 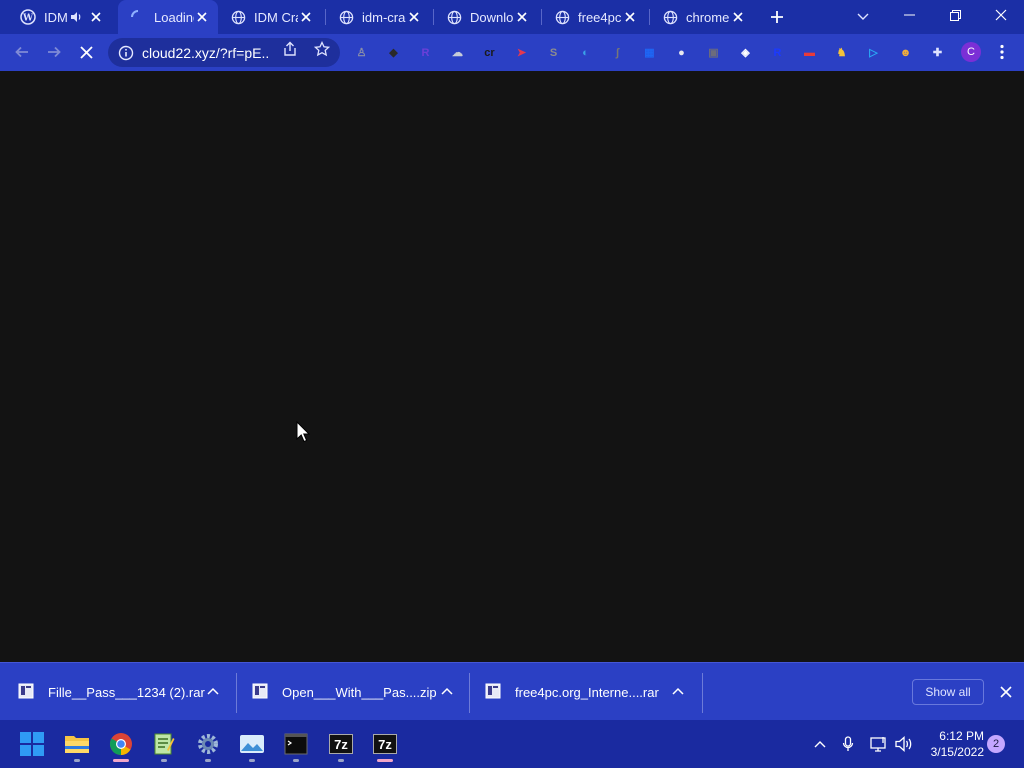 What do you see at coordinates (820, 744) in the screenshot?
I see `show-hidden-icons-button` at bounding box center [820, 744].